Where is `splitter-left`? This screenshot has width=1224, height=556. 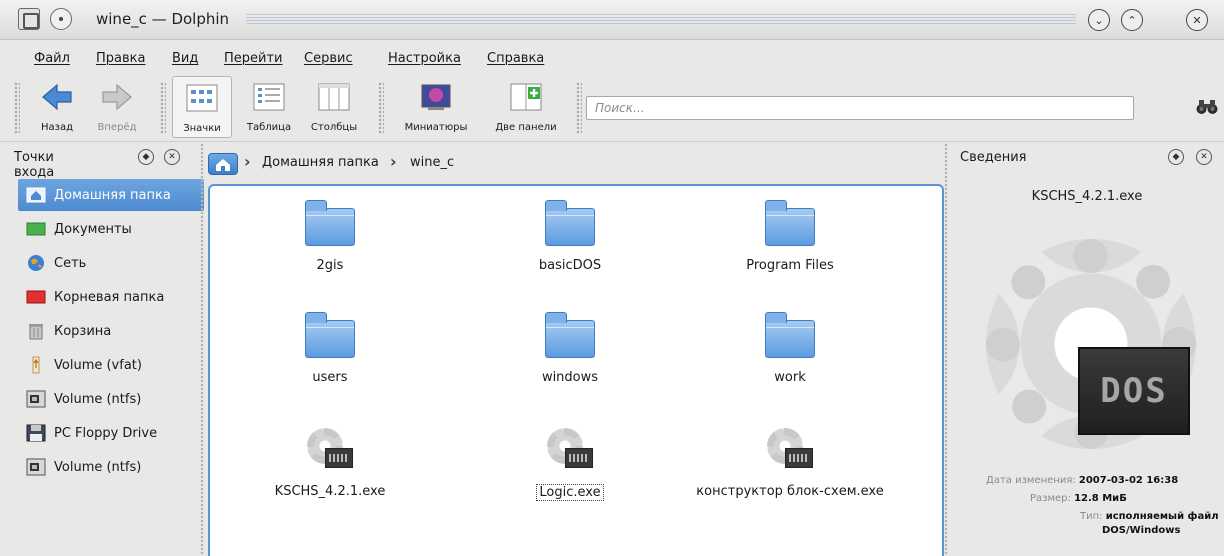
splitter-left is located at coordinates (202, 349).